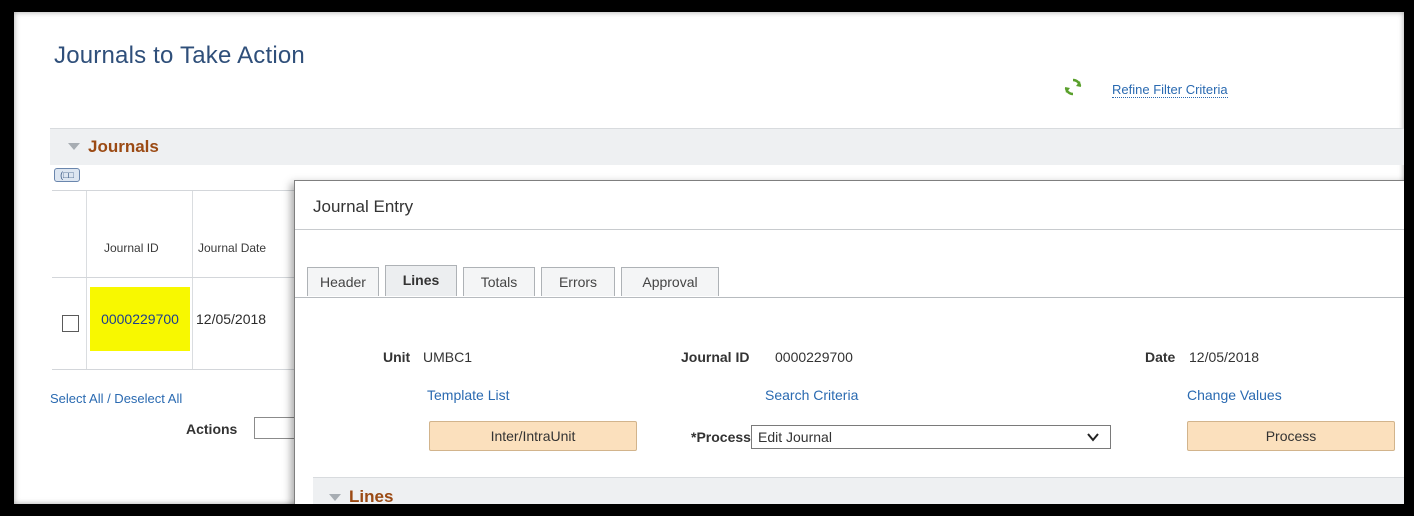 The image size is (1414, 516). What do you see at coordinates (1093, 437) in the screenshot?
I see `chevron-down-icon` at bounding box center [1093, 437].